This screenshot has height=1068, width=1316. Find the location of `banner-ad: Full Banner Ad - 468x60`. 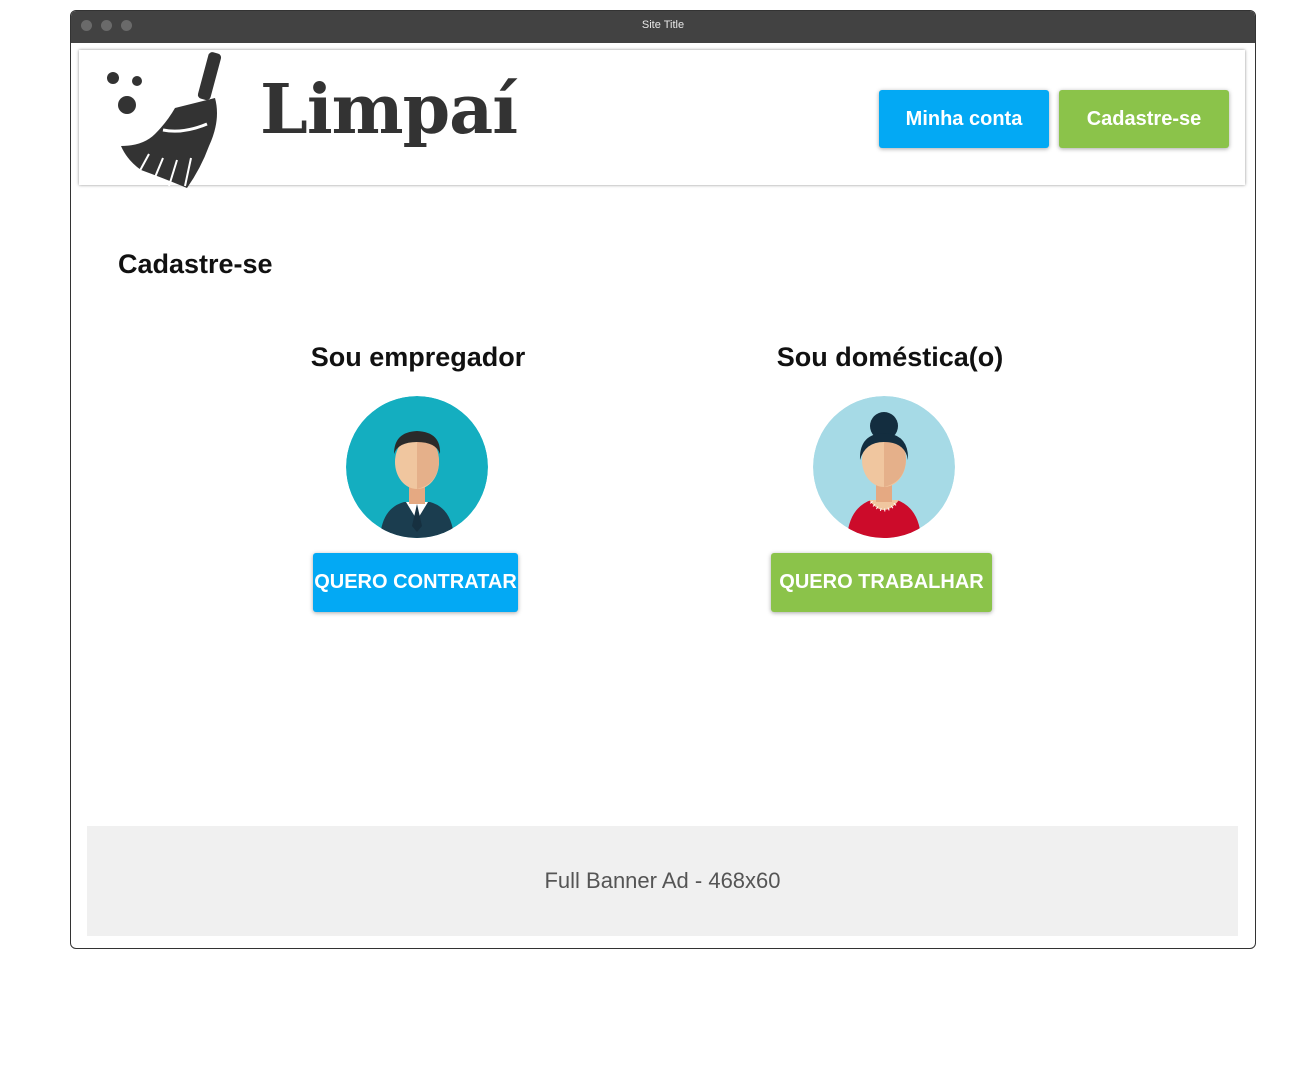

banner-ad: Full Banner Ad - 468x60 is located at coordinates (662, 881).